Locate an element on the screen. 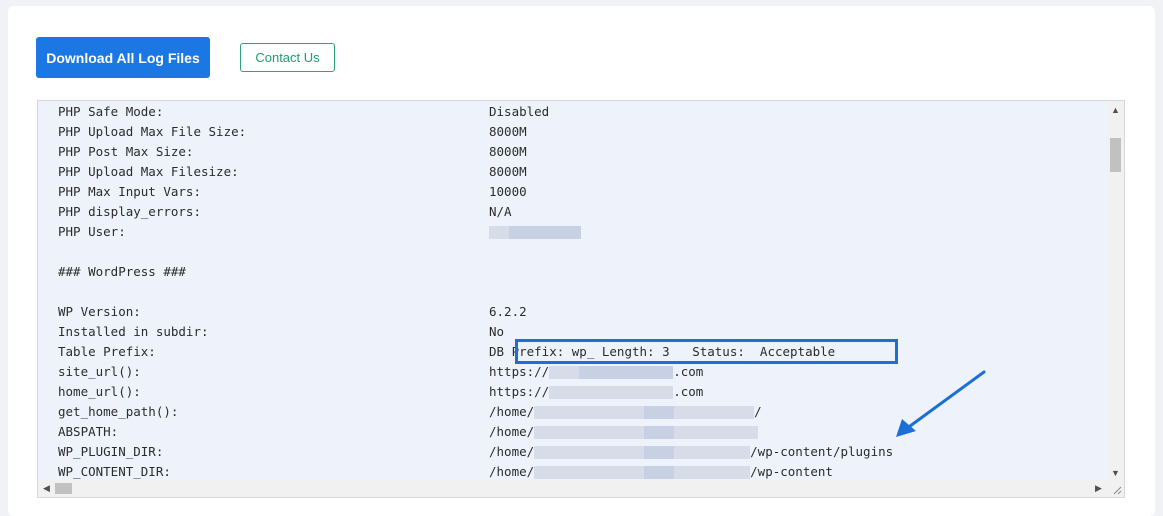  log-value: /home/ /wp-content is located at coordinates (661, 472).